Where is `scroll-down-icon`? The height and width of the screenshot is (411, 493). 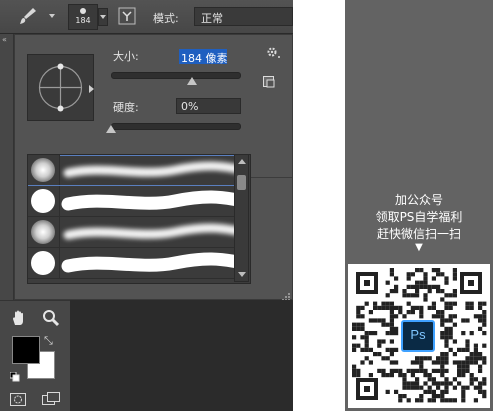 scroll-down-icon is located at coordinates (242, 274).